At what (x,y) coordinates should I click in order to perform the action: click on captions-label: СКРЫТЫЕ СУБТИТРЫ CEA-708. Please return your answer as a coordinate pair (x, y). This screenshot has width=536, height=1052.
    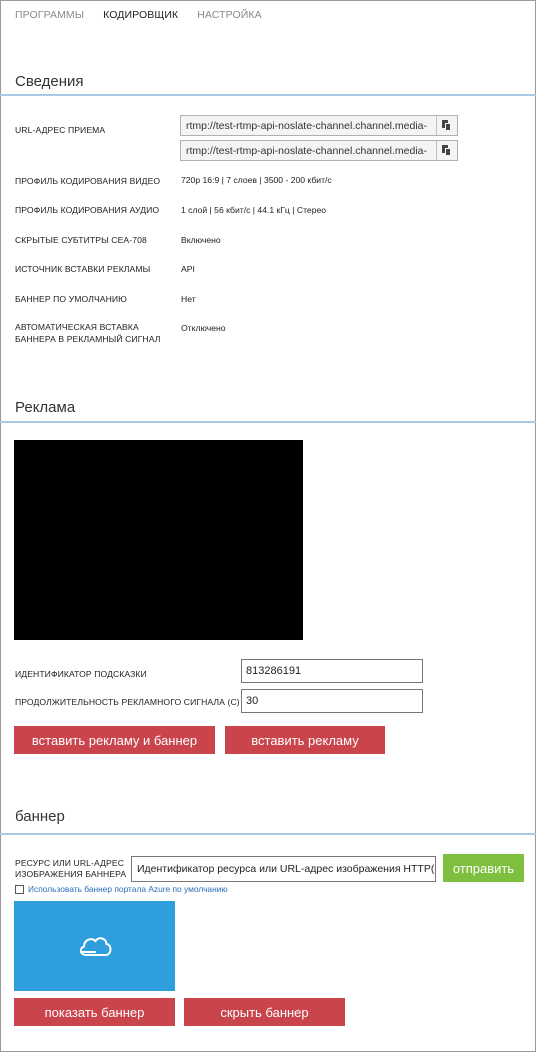
    Looking at the image, I should click on (81, 240).